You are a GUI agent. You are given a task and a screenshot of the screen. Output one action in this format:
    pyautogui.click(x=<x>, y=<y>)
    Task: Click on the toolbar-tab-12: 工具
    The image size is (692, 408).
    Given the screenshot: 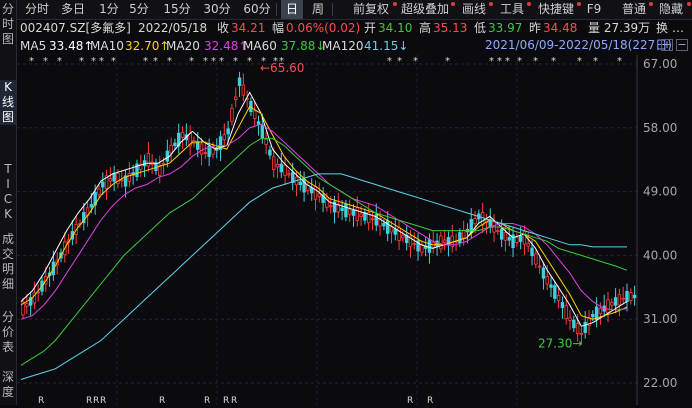 What is the action you would take?
    pyautogui.click(x=513, y=9)
    